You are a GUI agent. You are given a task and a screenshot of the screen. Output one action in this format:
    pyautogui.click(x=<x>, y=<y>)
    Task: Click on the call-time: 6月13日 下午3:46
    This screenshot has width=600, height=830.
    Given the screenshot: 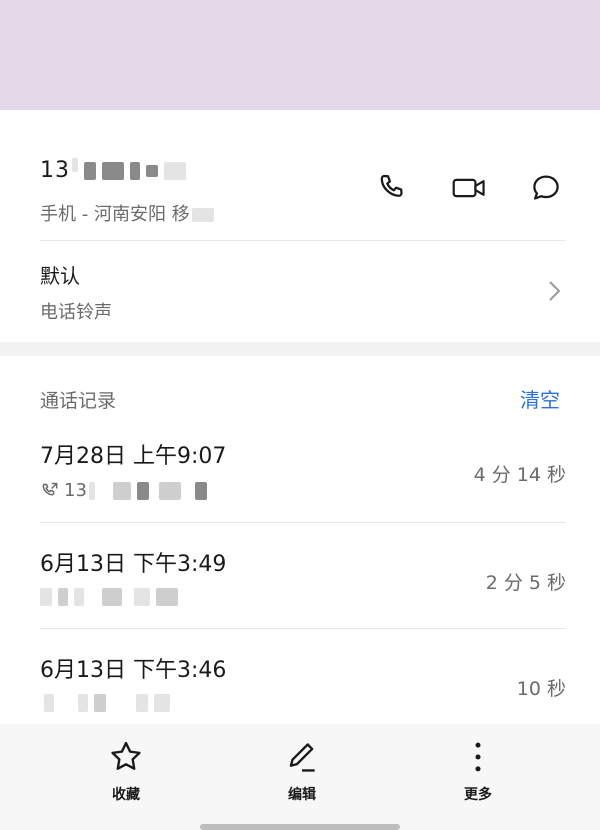 What is the action you would take?
    pyautogui.click(x=133, y=670)
    